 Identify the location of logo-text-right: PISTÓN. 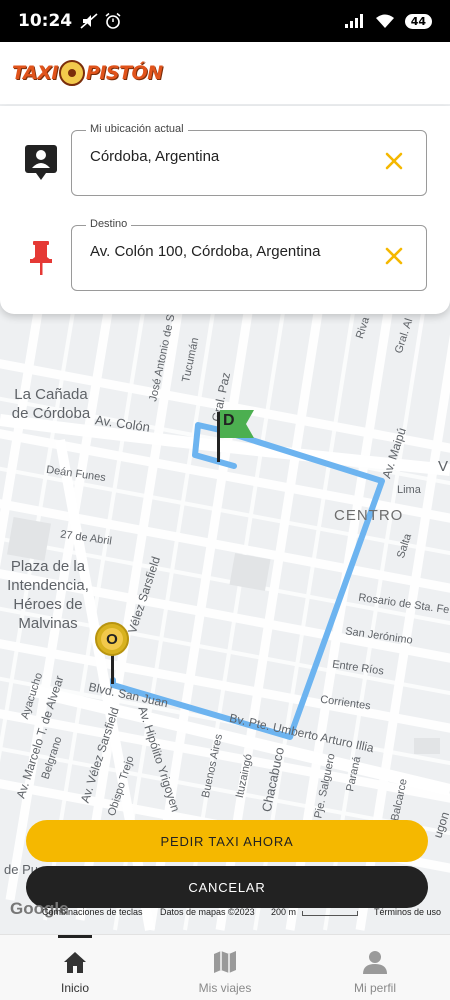
(124, 73).